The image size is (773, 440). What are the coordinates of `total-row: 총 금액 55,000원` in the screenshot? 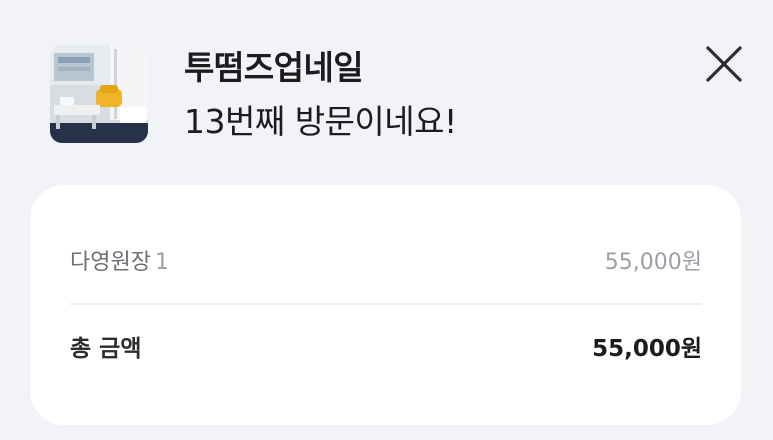 It's located at (386, 349).